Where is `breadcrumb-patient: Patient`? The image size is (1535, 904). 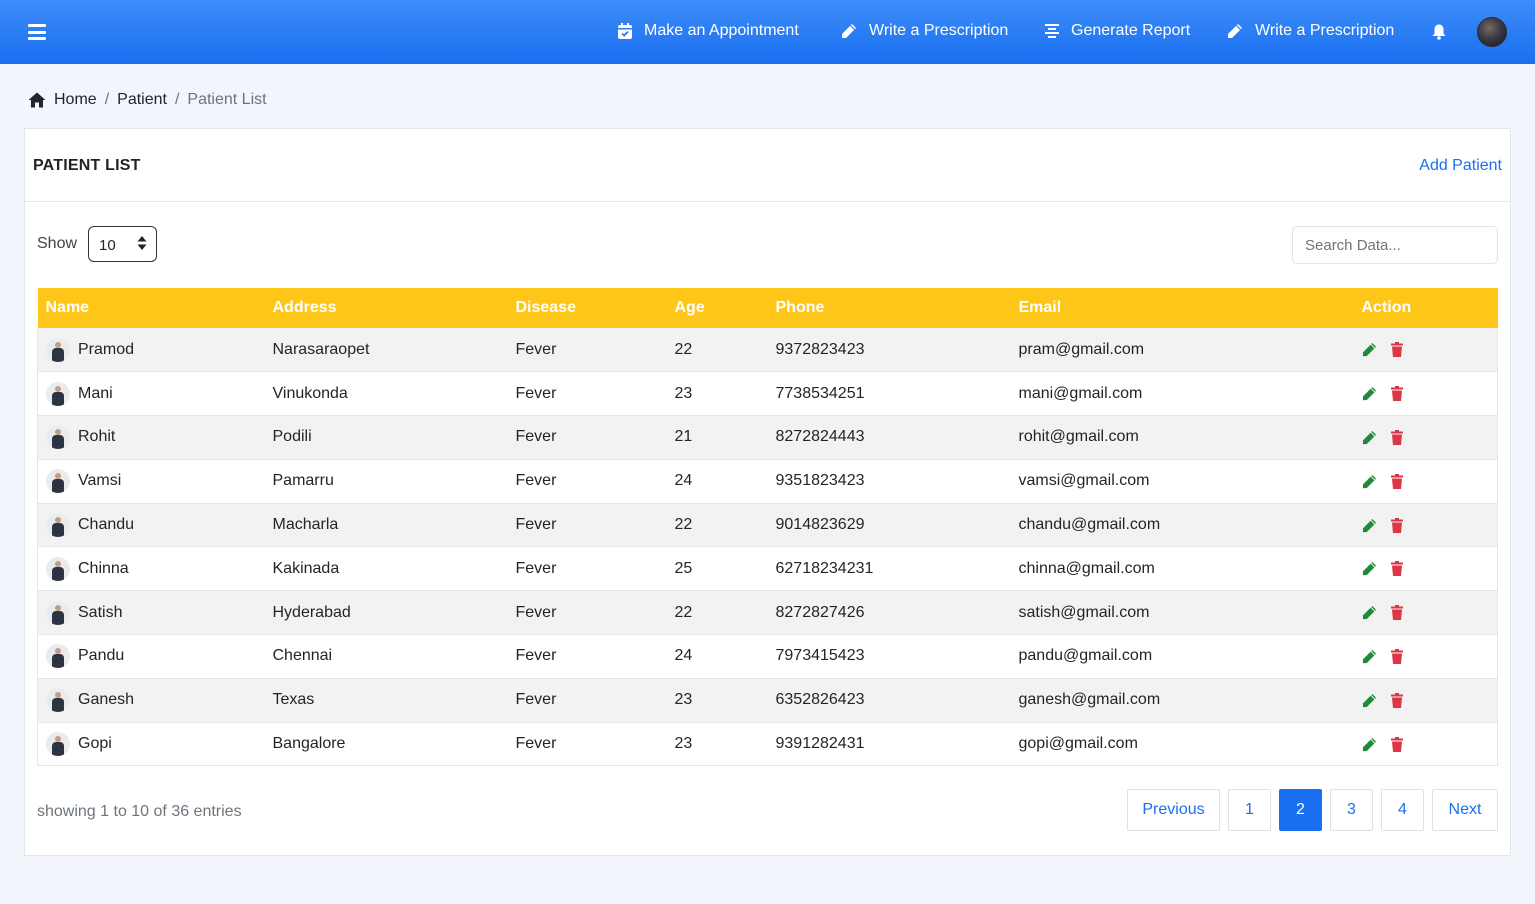 breadcrumb-patient: Patient is located at coordinates (142, 100).